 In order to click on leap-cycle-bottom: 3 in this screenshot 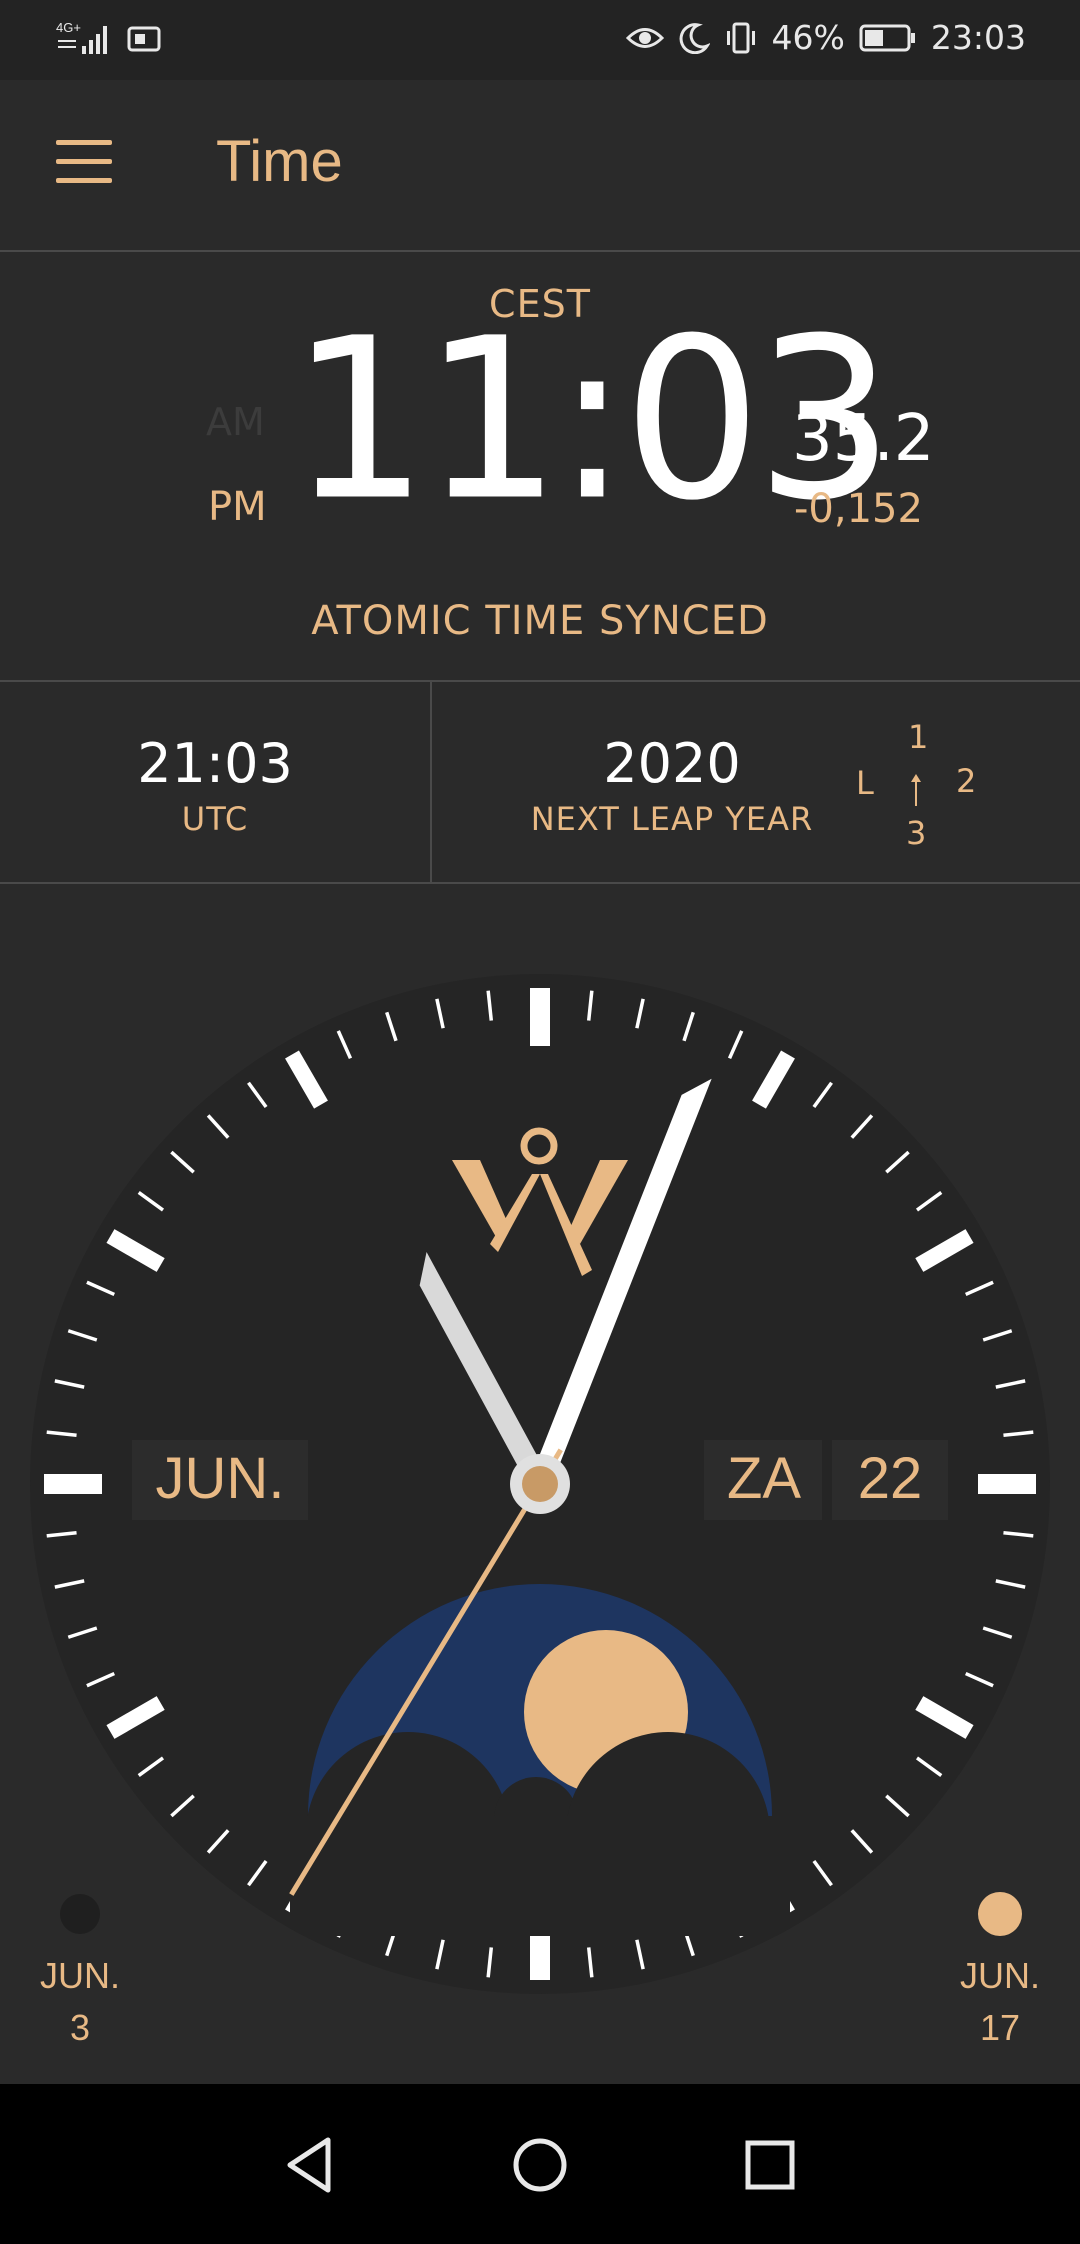, I will do `click(916, 833)`.